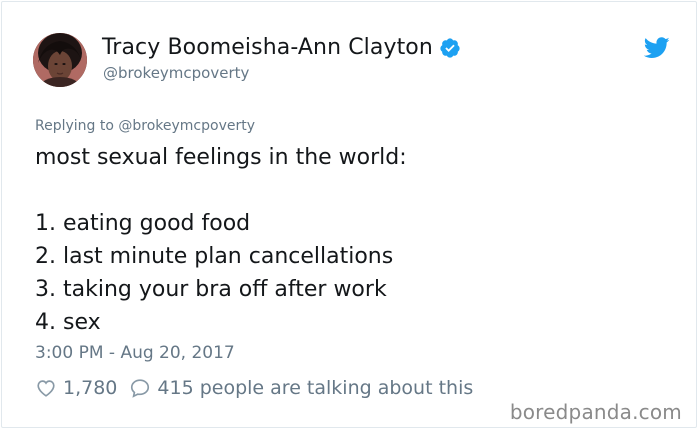  What do you see at coordinates (186, 126) in the screenshot?
I see `replying-mention-link: @brokeymcpoverty` at bounding box center [186, 126].